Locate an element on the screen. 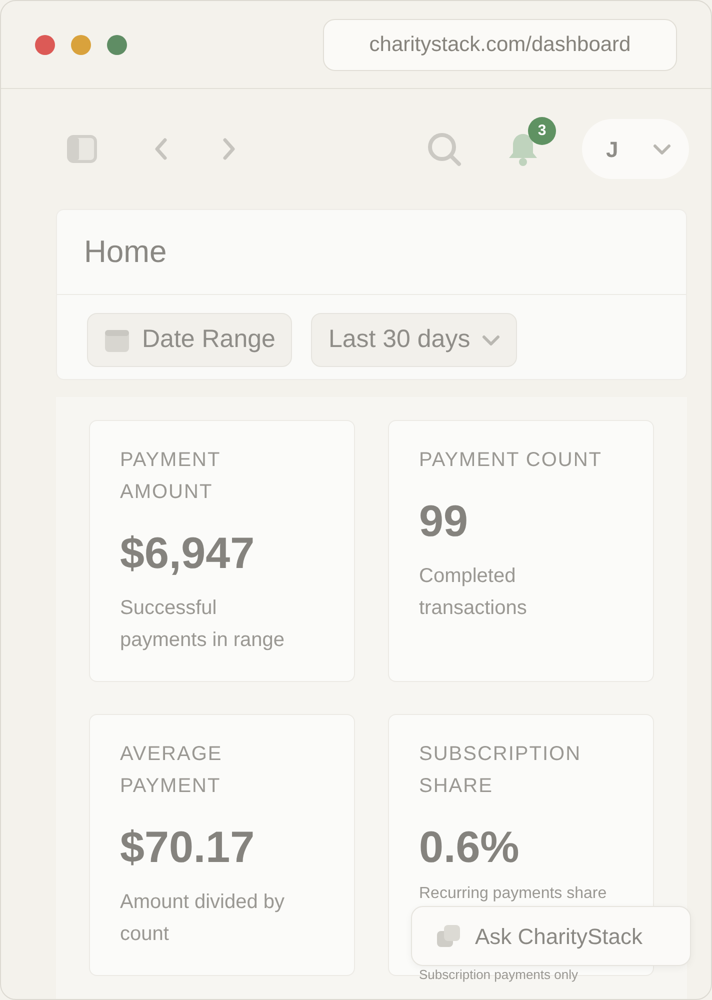 This screenshot has height=1000, width=712. page-title: Home is located at coordinates (371, 252).